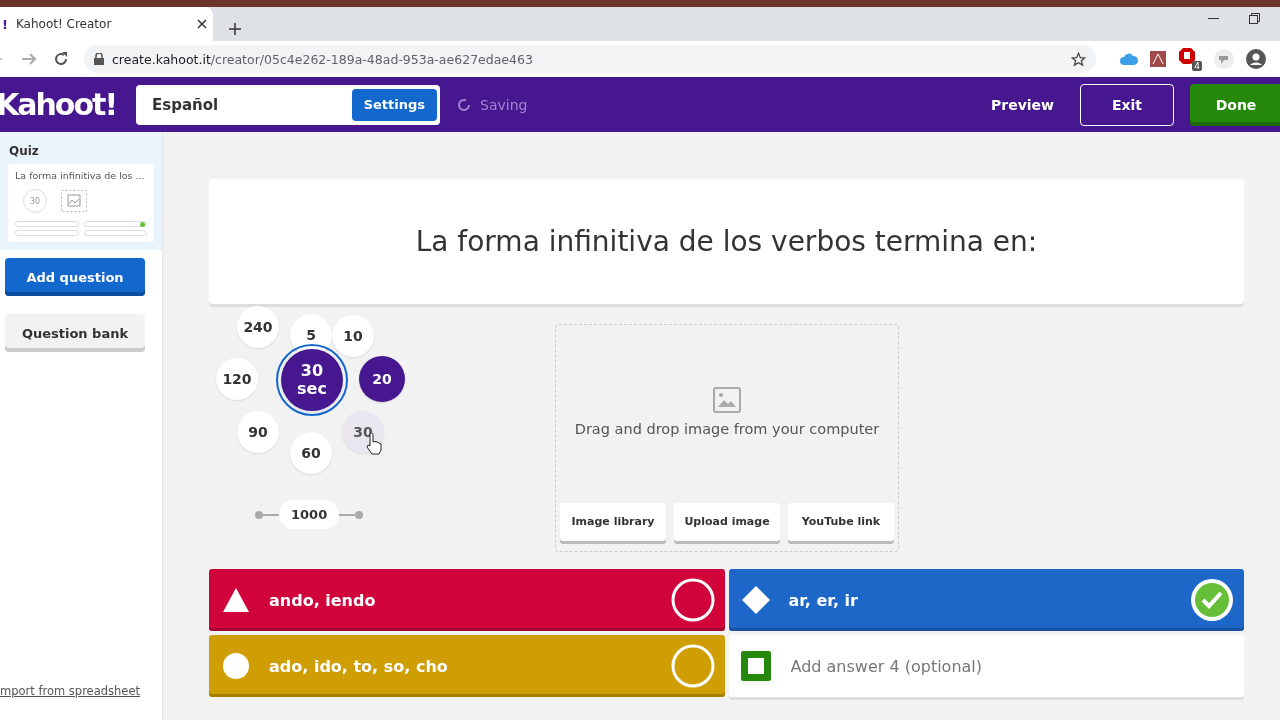  What do you see at coordinates (590, 59) in the screenshot?
I see `address-bar: create.kahoot.it/creator/05c4e262-189a-48ad-953a-ae627edae463` at bounding box center [590, 59].